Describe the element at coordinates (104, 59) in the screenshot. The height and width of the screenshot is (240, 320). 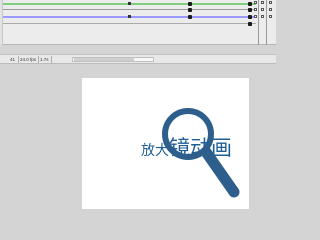
I see `timeline-scrollbar-thumb` at that location.